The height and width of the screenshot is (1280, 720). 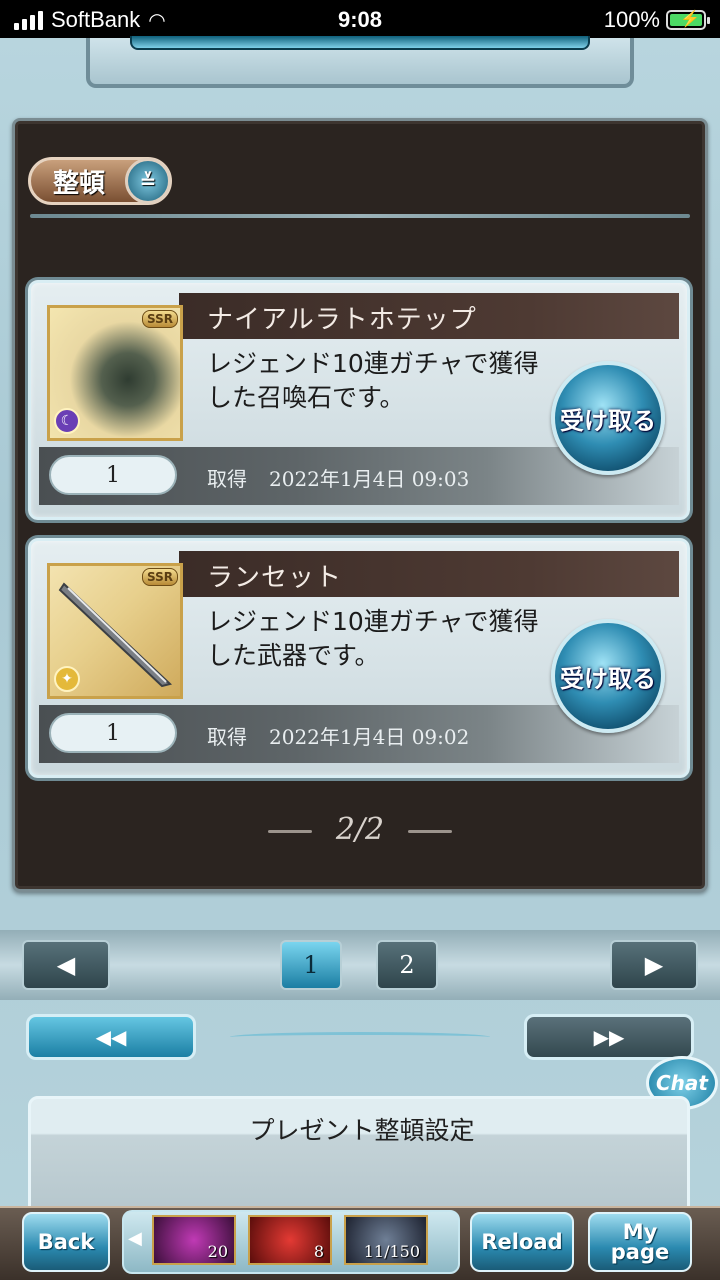 I want to click on dark-element-icon: ☾, so click(x=67, y=421).